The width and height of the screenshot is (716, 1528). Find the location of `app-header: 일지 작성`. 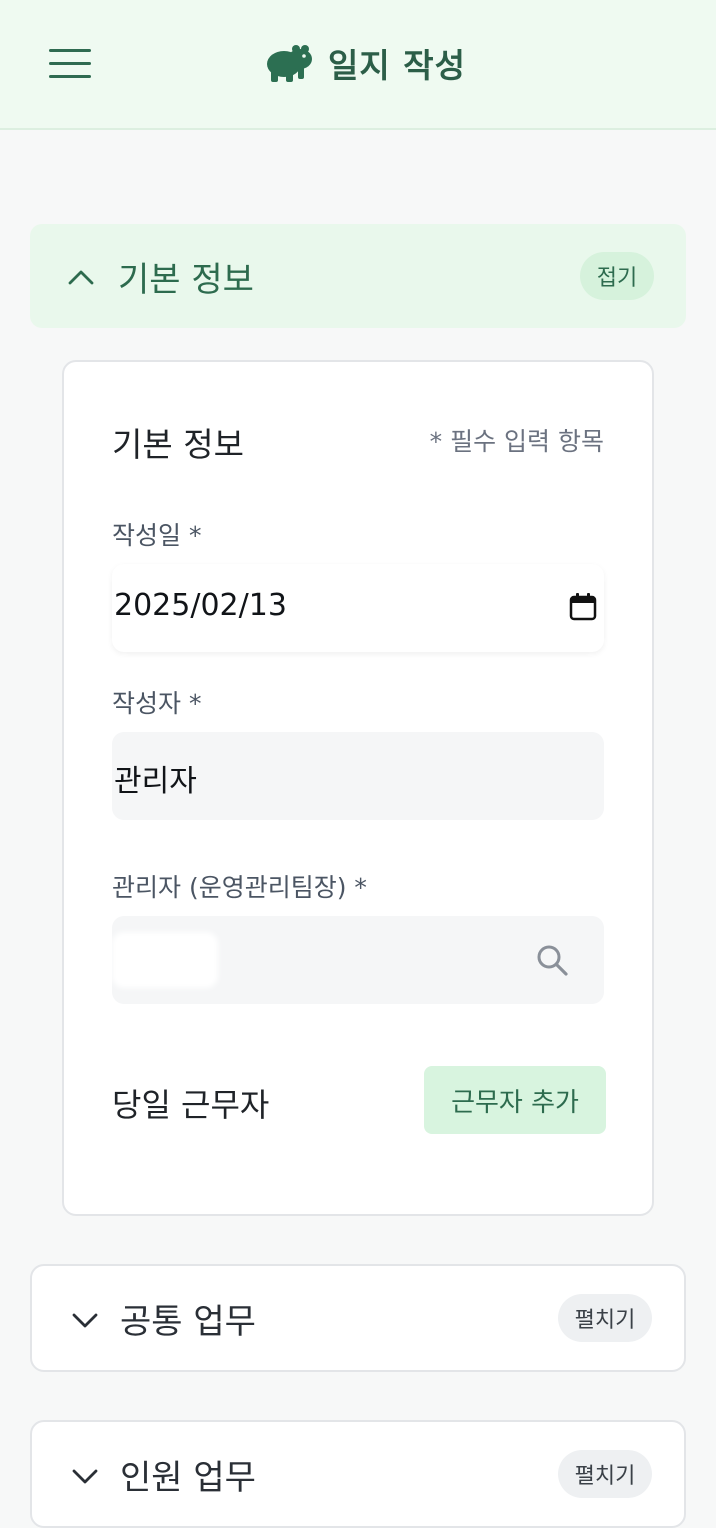

app-header: 일지 작성 is located at coordinates (358, 65).